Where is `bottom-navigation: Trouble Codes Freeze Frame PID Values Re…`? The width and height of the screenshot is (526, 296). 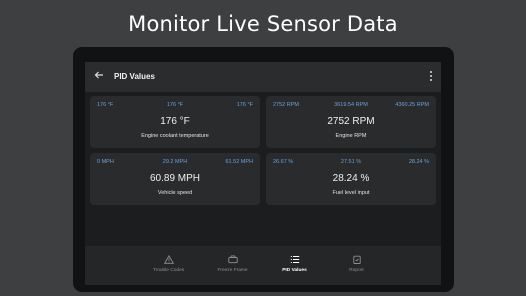 bottom-navigation: Trouble Codes Freeze Frame PID Values Re… is located at coordinates (263, 265).